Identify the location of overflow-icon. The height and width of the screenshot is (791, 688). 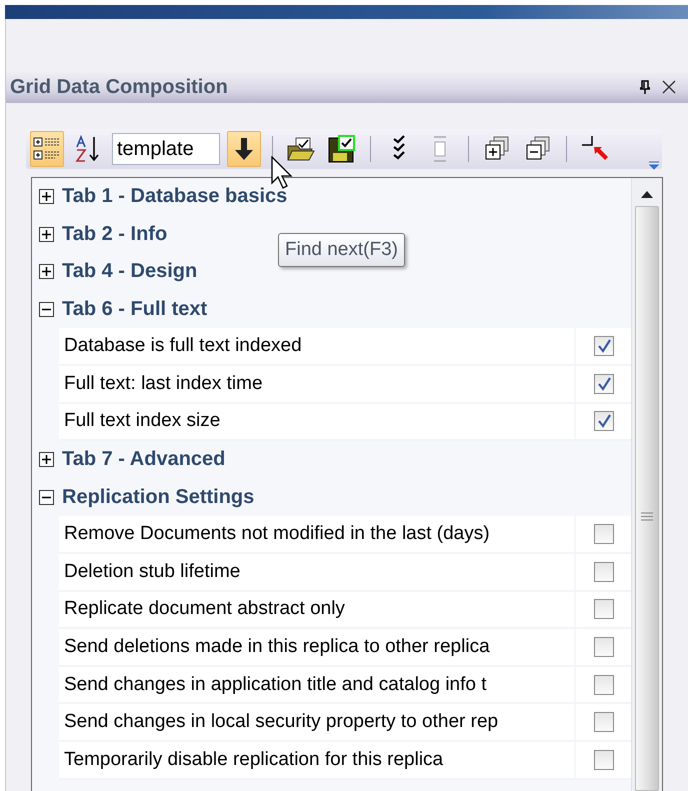
(654, 166).